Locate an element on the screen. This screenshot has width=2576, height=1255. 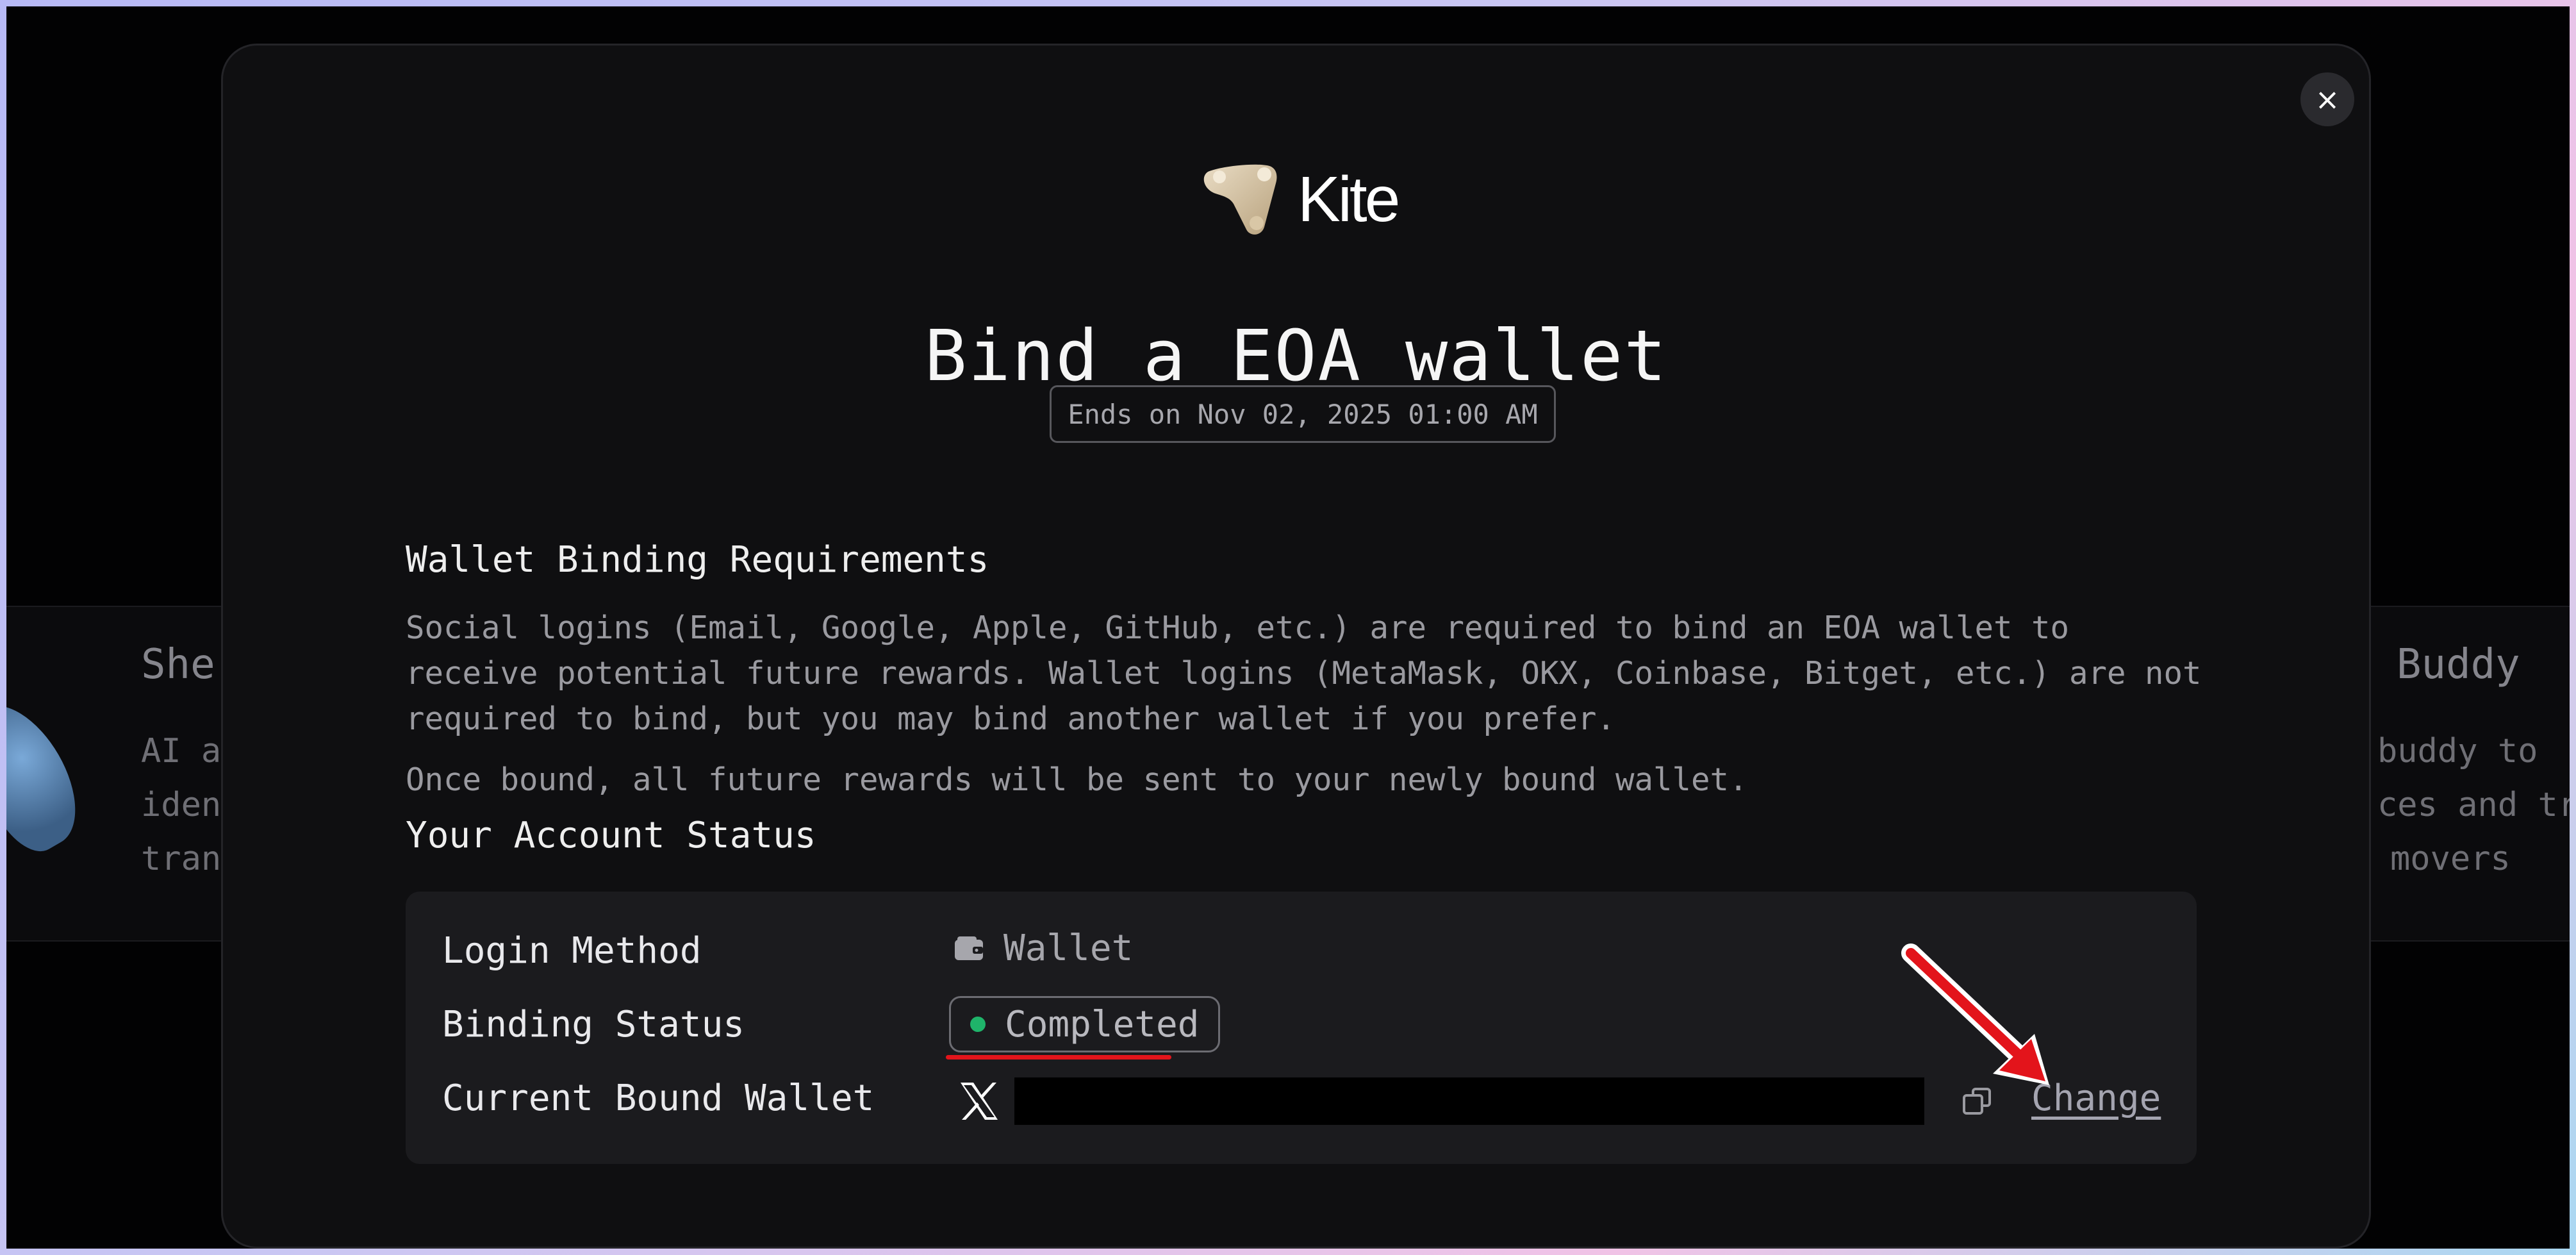
login-method-text: Wallet is located at coordinates (1068, 948).